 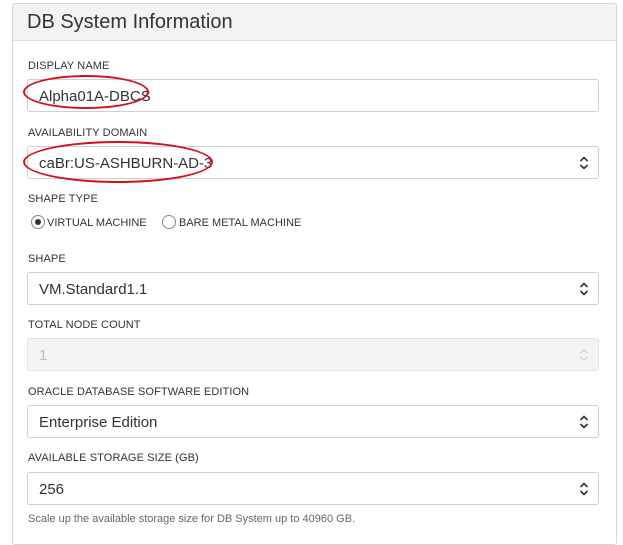 I want to click on shape-value: VM.Standard1.1, so click(x=93, y=289).